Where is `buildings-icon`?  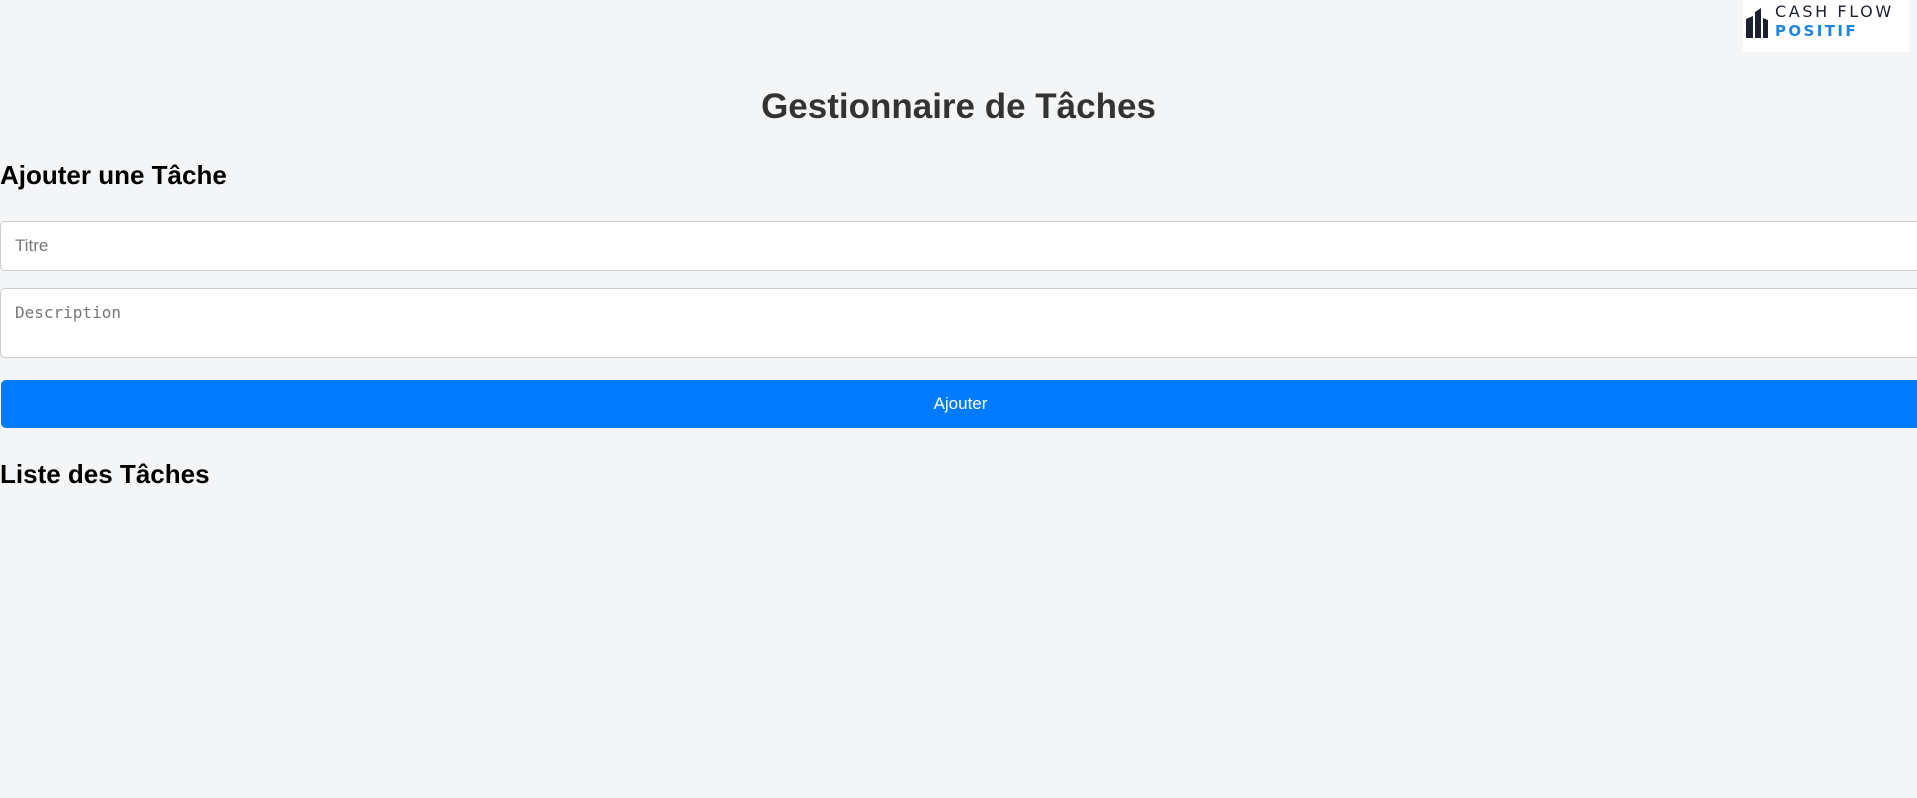
buildings-icon is located at coordinates (1757, 23).